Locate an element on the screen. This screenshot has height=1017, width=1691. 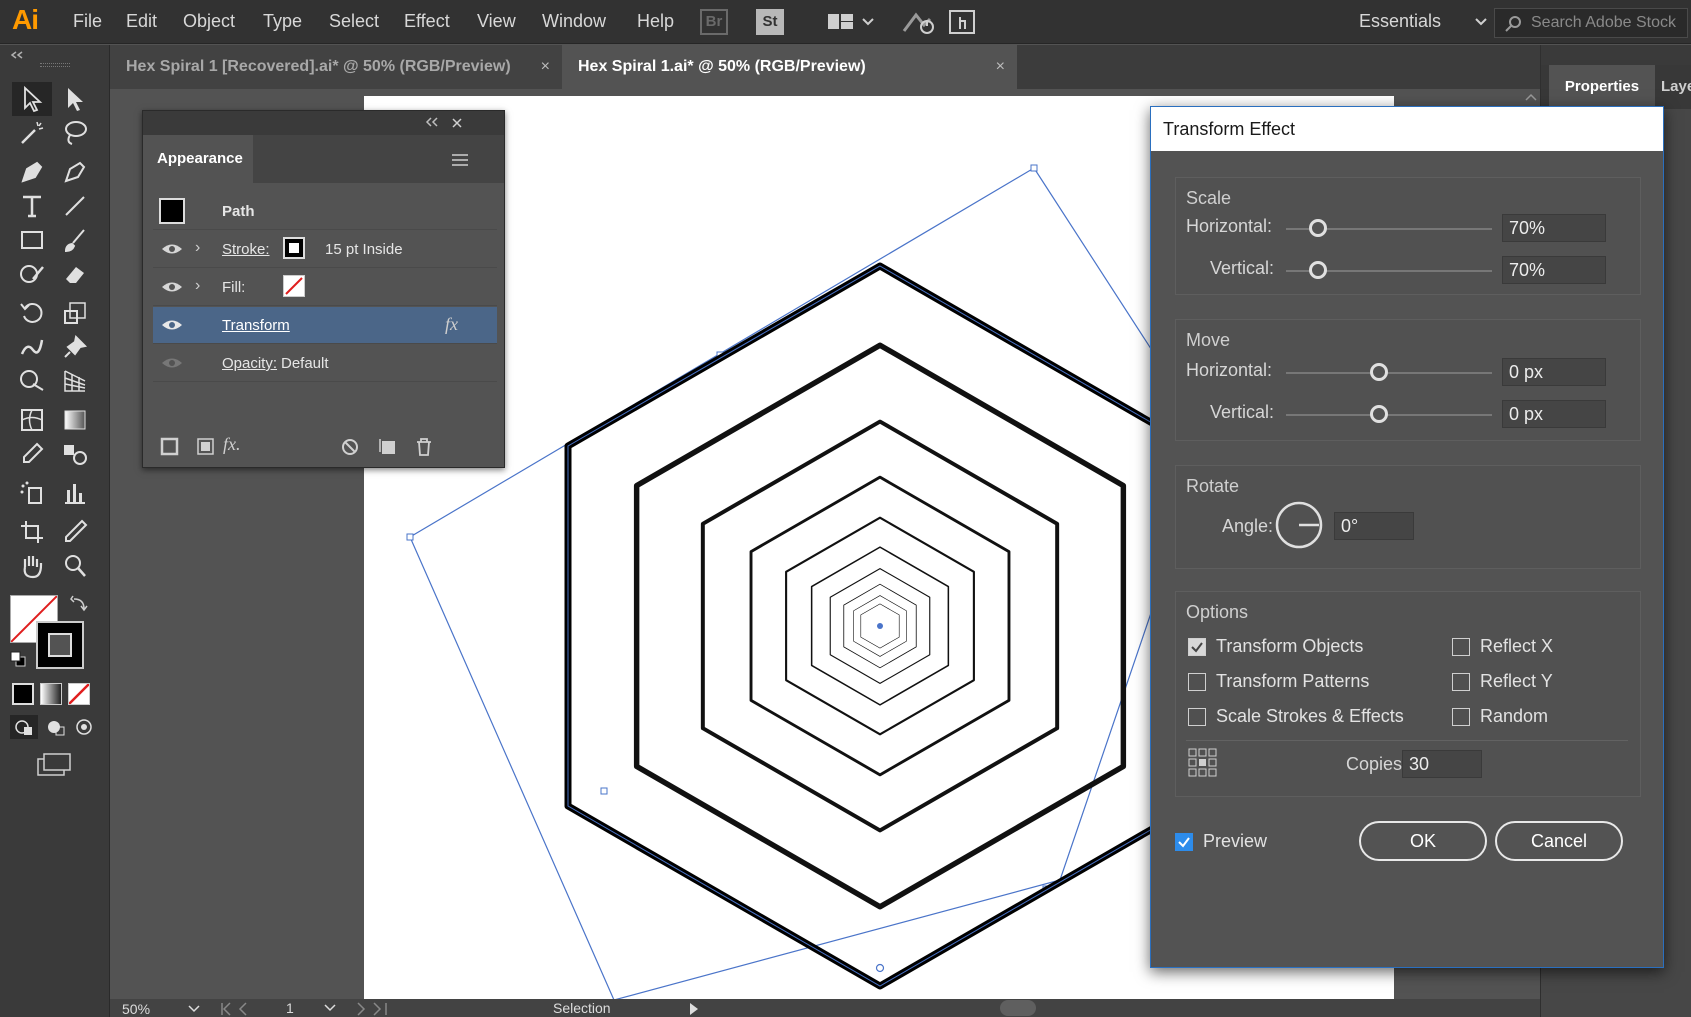
scale-horizontal-input: 70% is located at coordinates (1554, 228).